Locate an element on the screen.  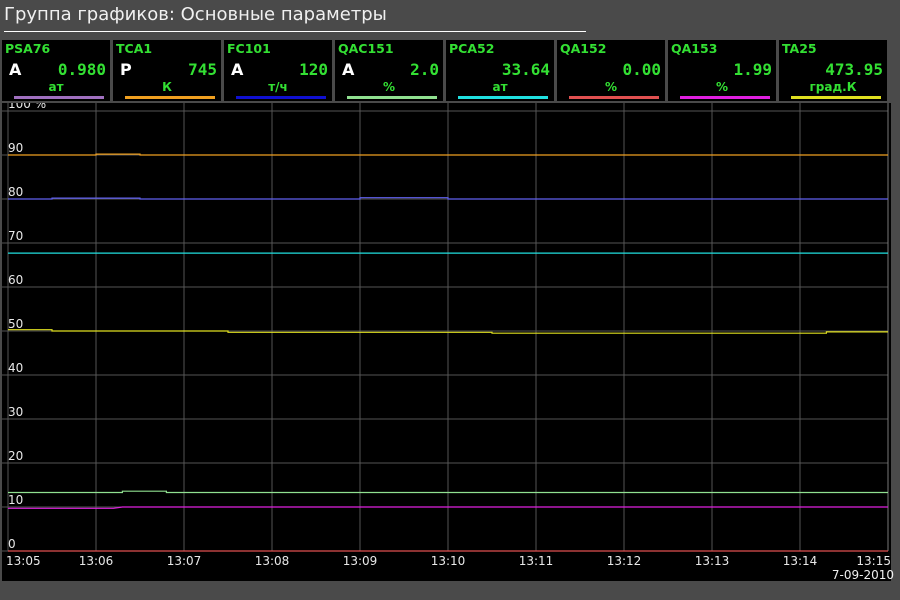
tile-qa153: QA153 1.99% is located at coordinates (722, 70).